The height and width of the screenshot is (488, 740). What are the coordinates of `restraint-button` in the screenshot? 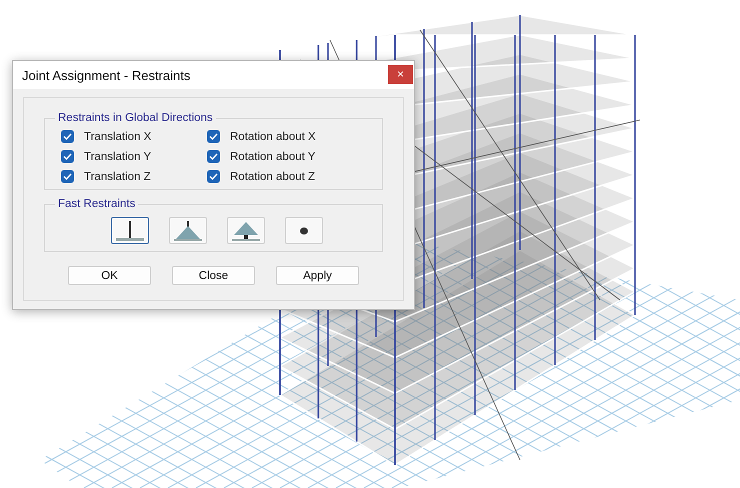 It's located at (129, 230).